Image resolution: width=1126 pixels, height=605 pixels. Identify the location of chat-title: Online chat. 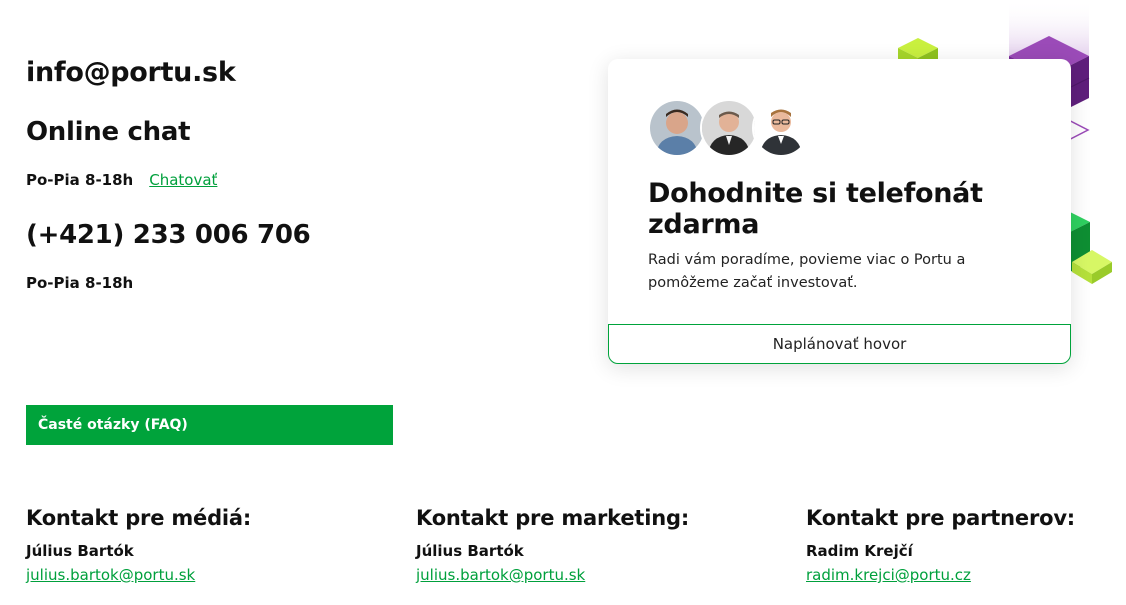
(108, 132).